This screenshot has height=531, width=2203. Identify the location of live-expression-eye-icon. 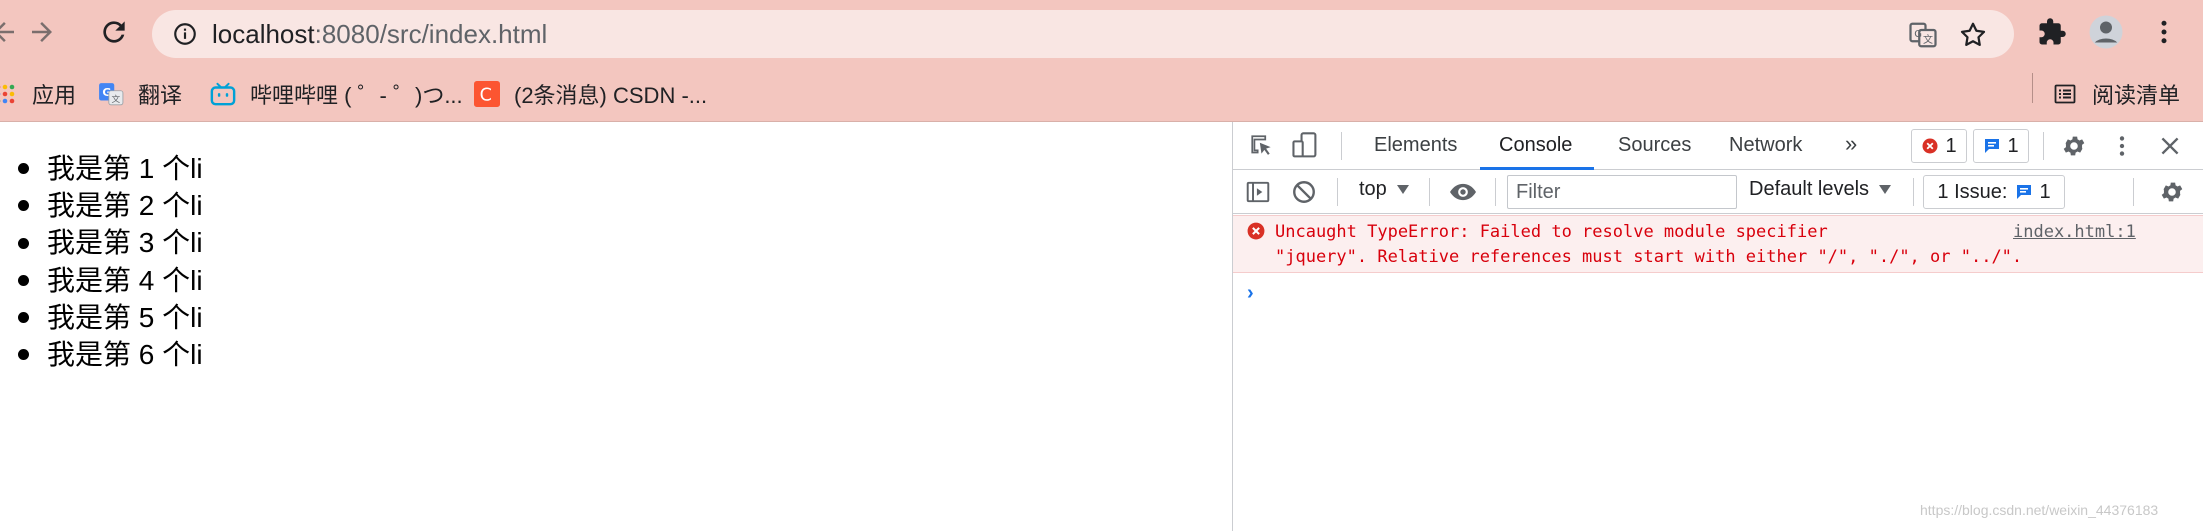
(1463, 194).